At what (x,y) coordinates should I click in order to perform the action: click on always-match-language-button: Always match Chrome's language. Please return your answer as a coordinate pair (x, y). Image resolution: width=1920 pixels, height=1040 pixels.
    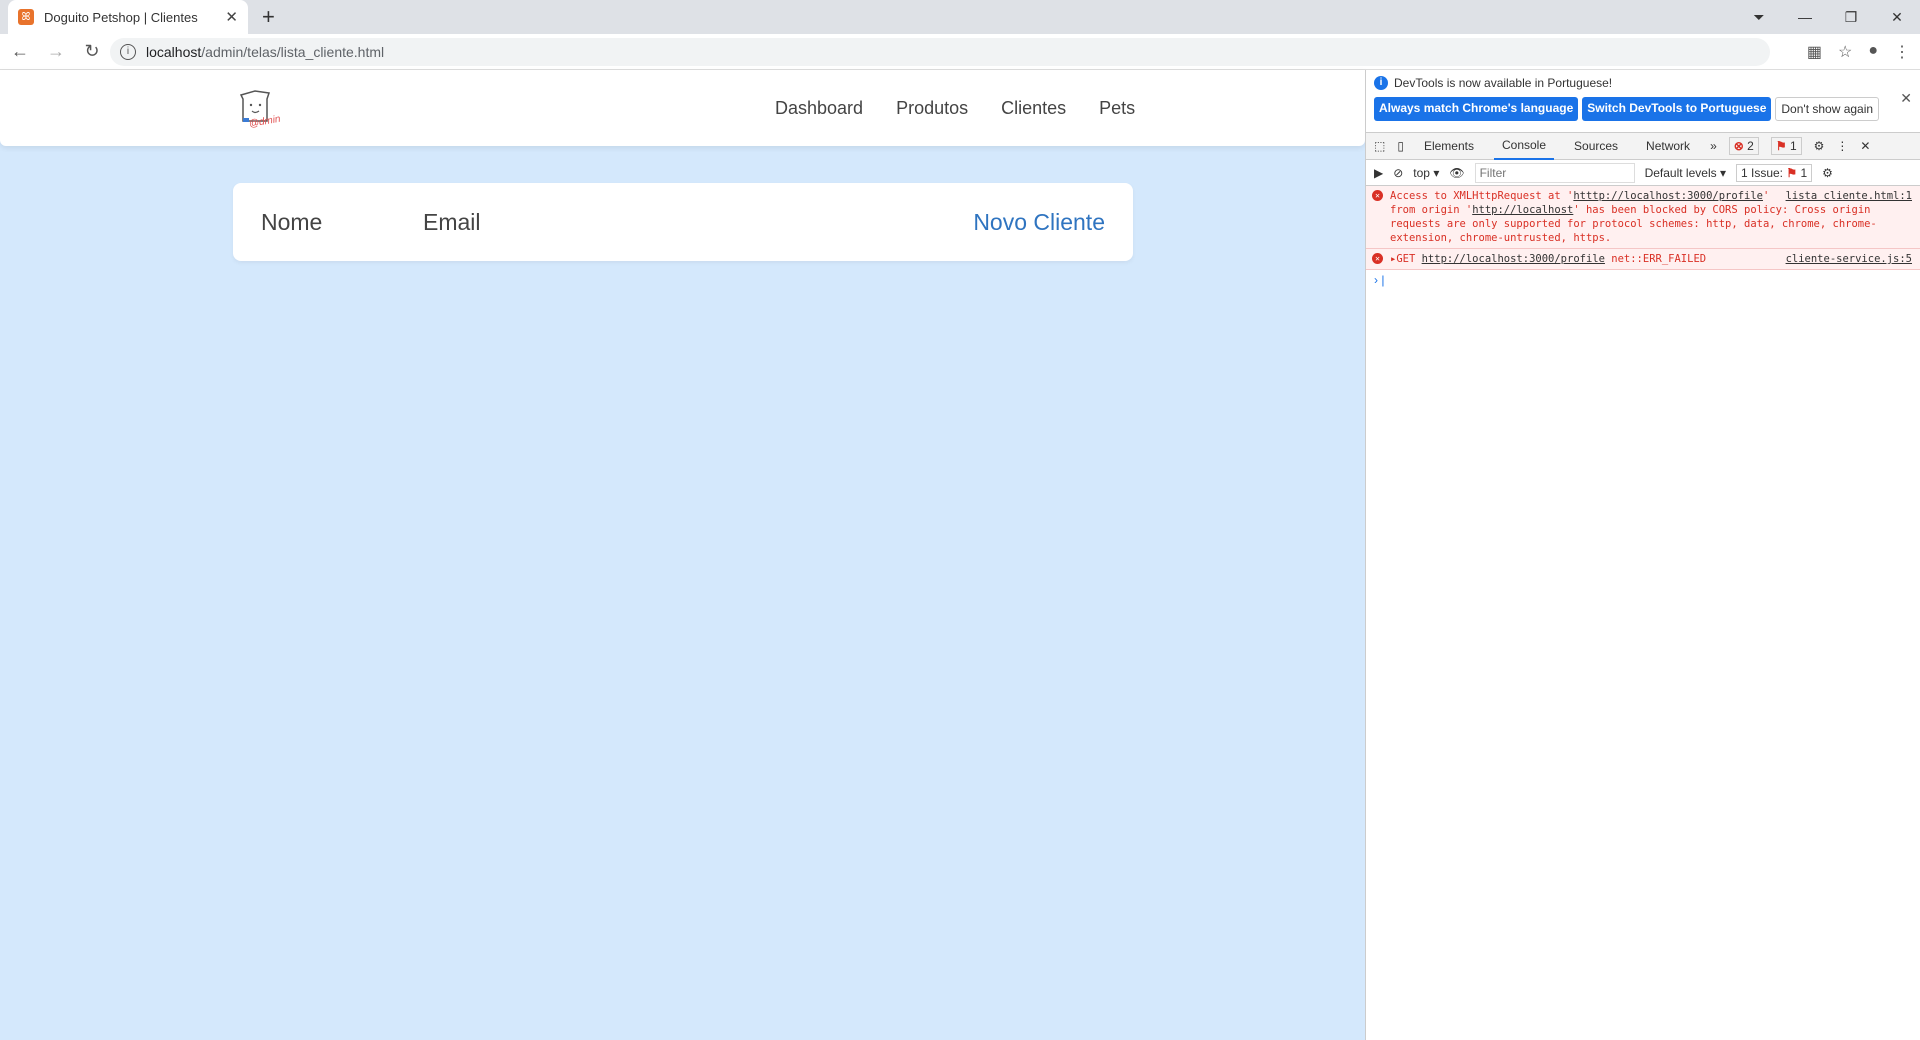
    Looking at the image, I should click on (1476, 109).